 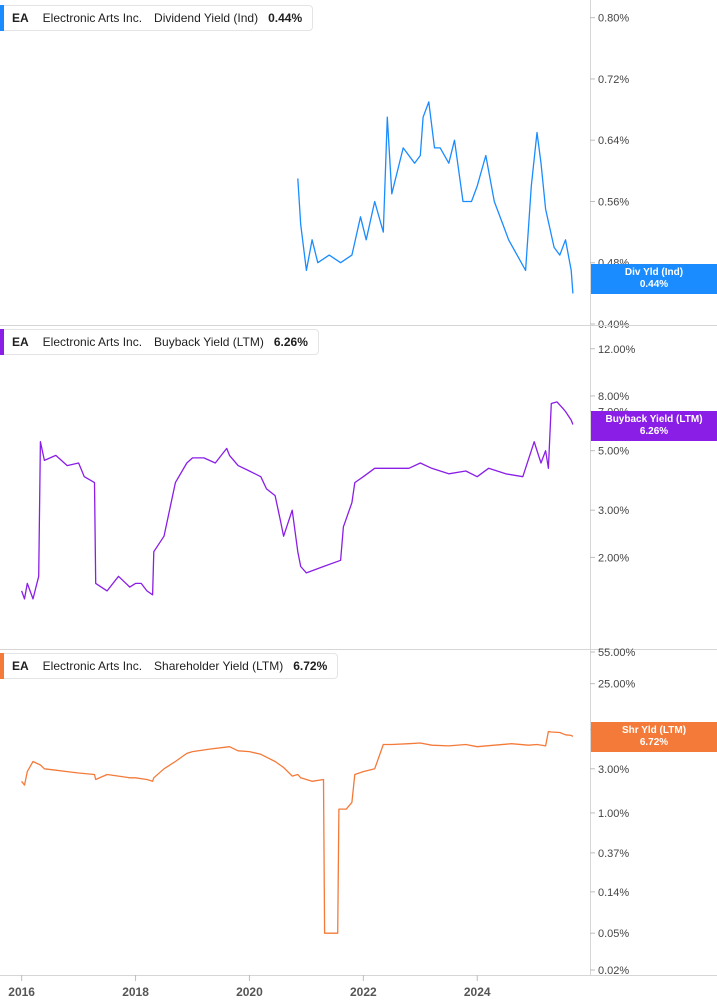 What do you see at coordinates (219, 666) in the screenshot?
I see `legend-metric: Shareholder Yield (LTM)` at bounding box center [219, 666].